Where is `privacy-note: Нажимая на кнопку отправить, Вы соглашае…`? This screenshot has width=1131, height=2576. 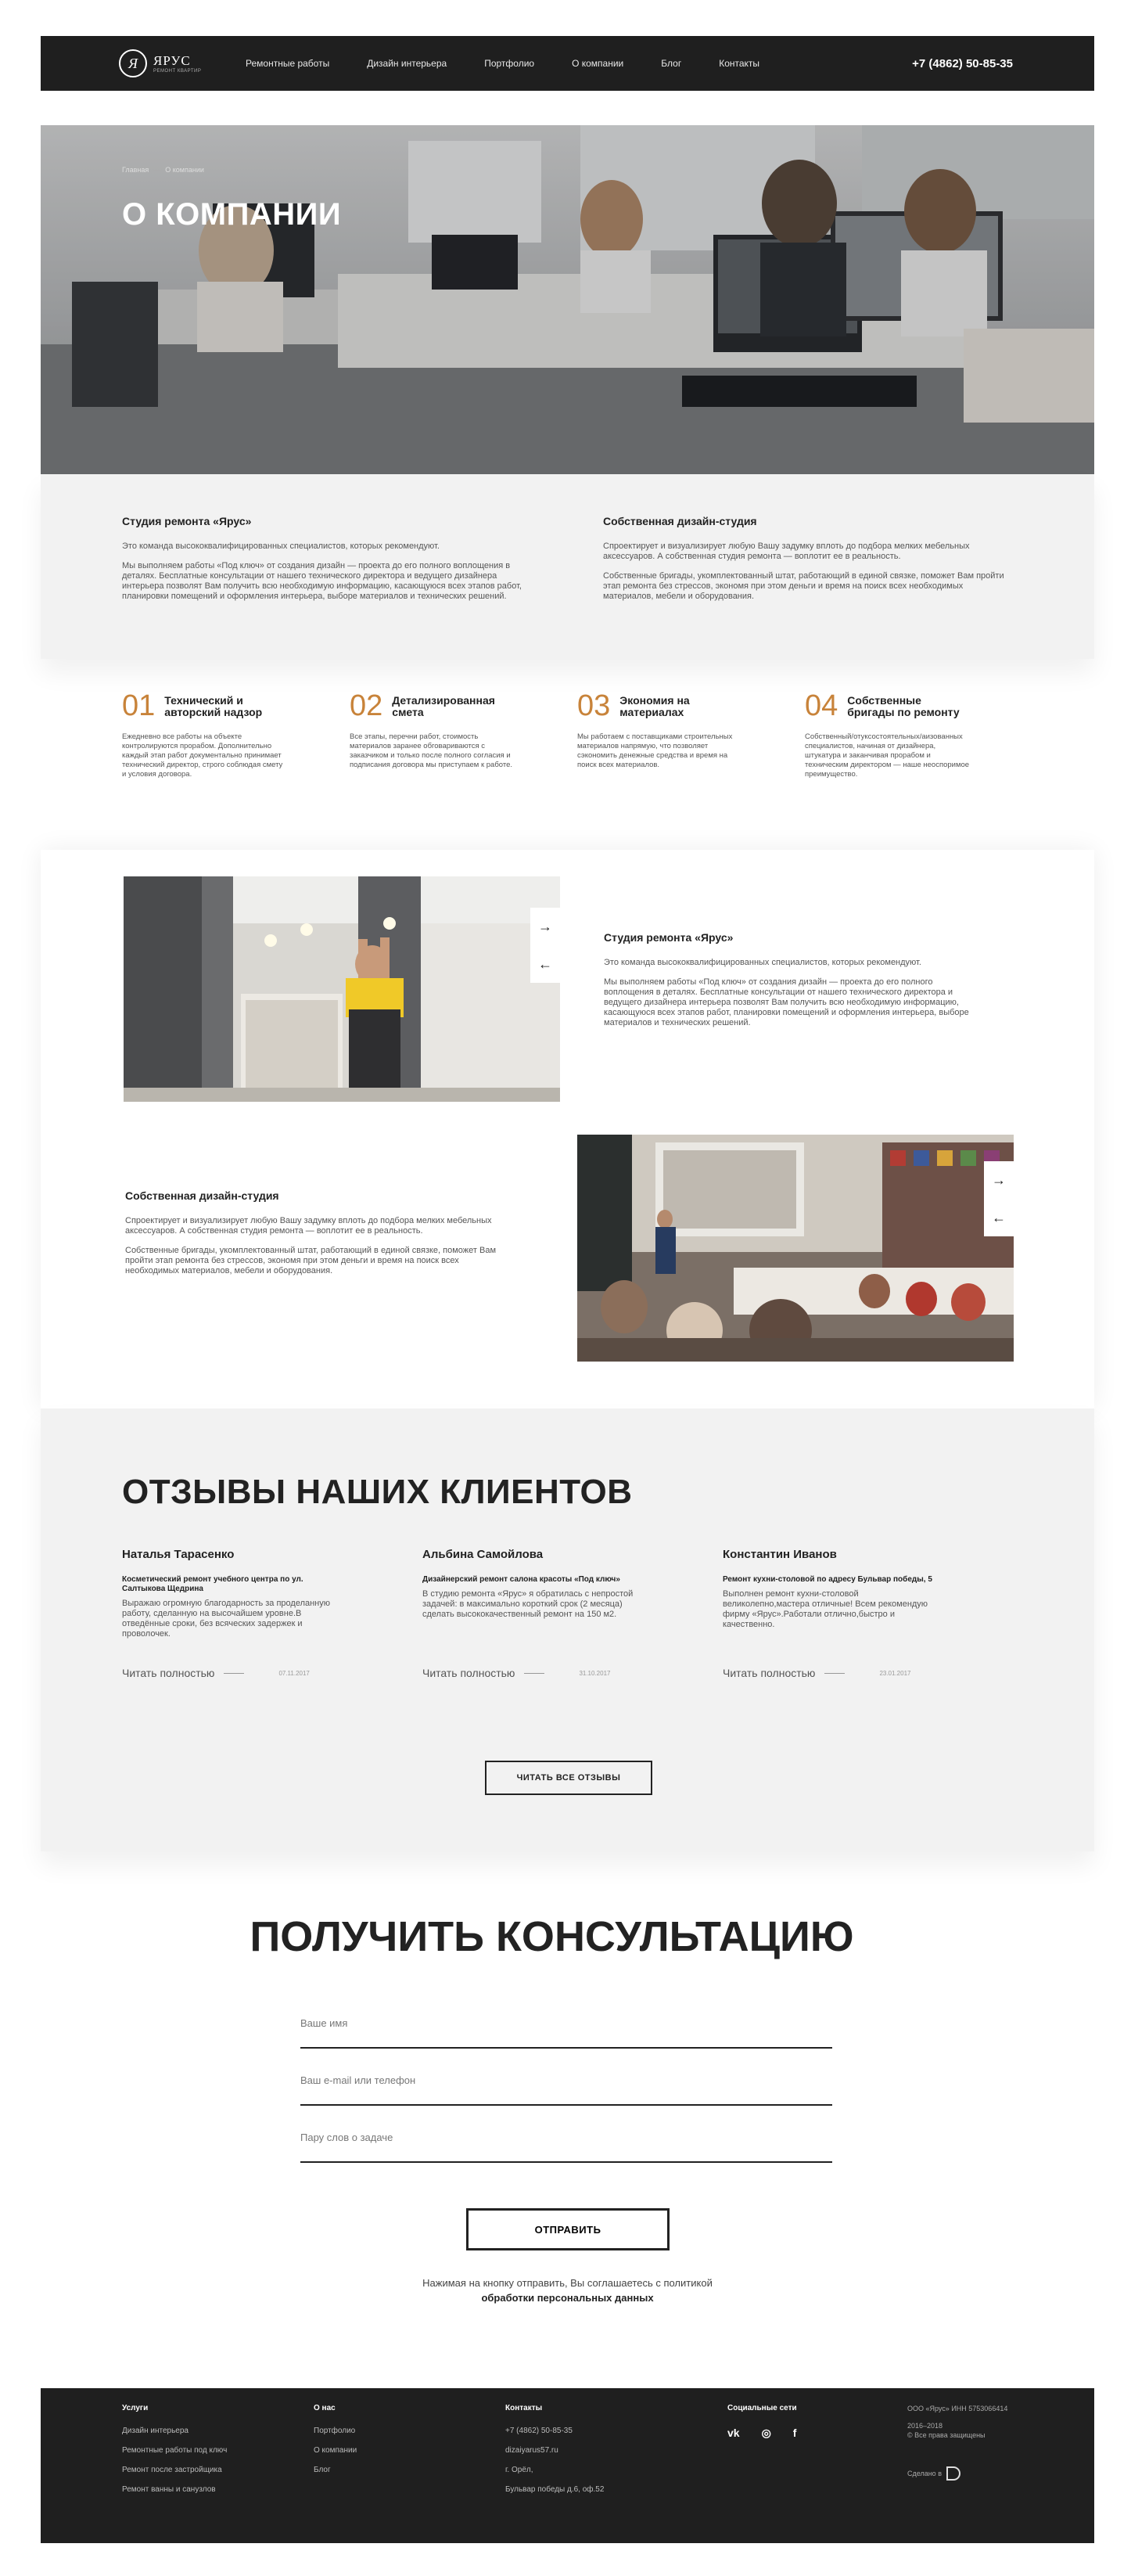
privacy-note: Нажимая на кнопку отправить, Вы соглашае… is located at coordinates (567, 2290).